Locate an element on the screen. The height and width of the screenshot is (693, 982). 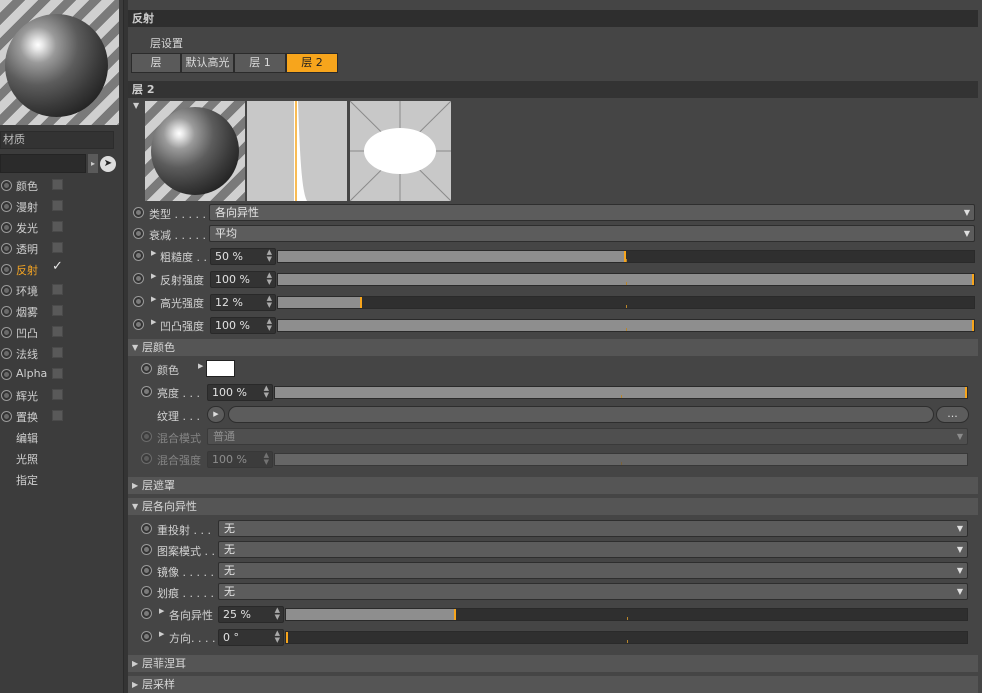
brightness-slider is located at coordinates (621, 392).